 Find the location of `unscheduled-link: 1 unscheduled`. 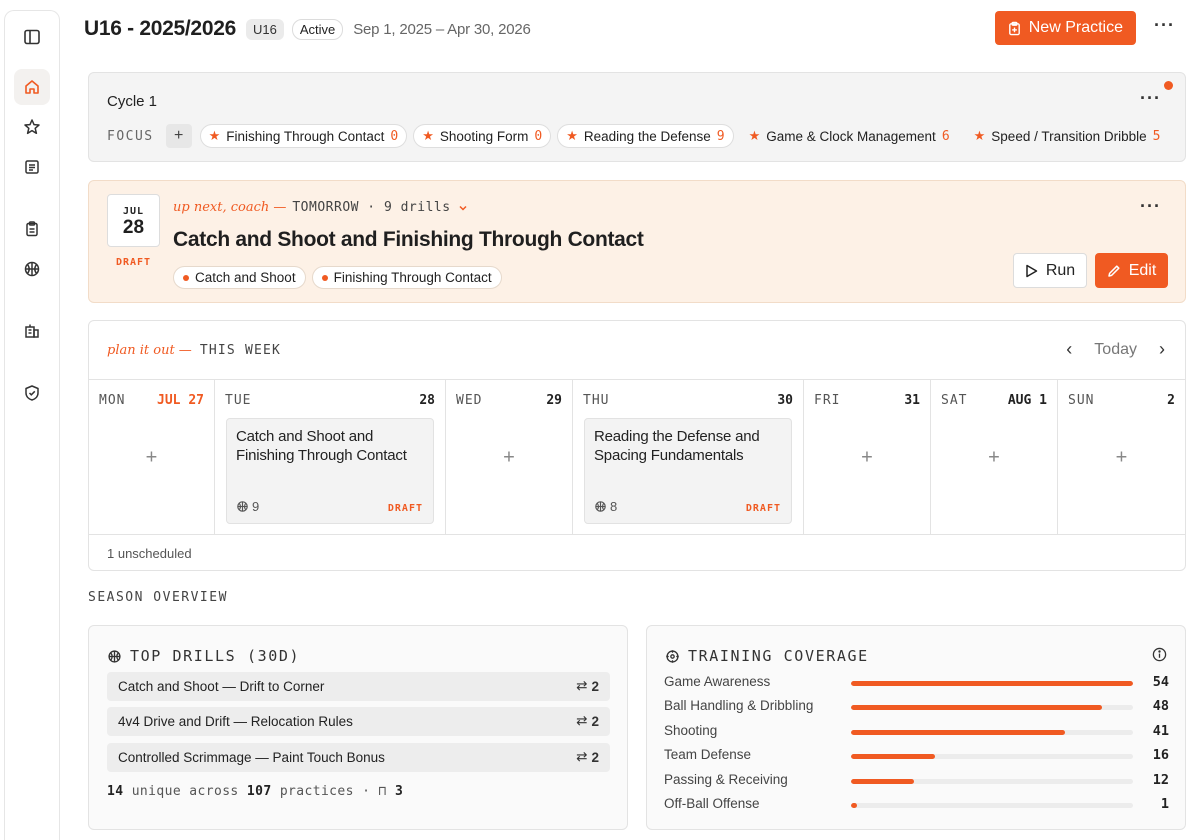

unscheduled-link: 1 unscheduled is located at coordinates (149, 553).